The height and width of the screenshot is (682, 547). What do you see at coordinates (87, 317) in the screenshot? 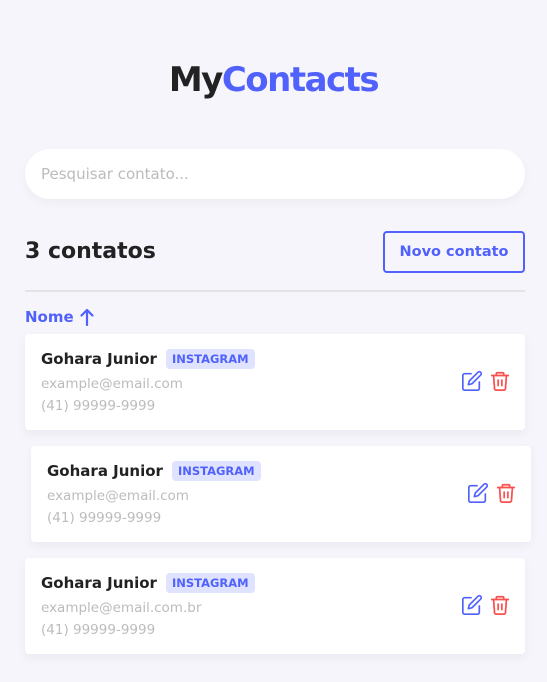
I see `arrow-up-icon` at bounding box center [87, 317].